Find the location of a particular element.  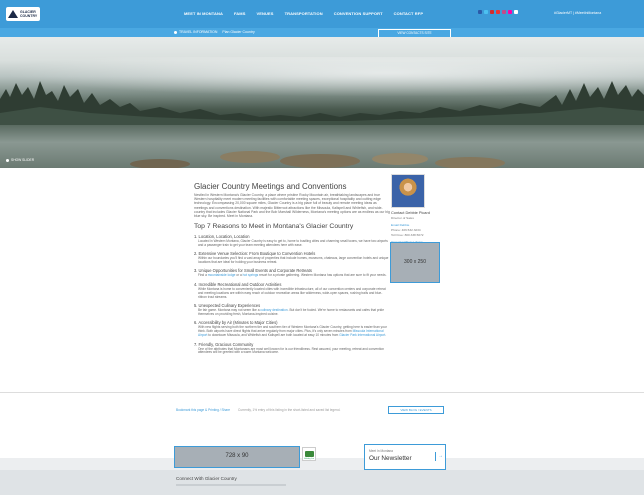

breadcrumb: TRAVEL INFORMATION Plan Glacier Country is located at coordinates (214, 32).